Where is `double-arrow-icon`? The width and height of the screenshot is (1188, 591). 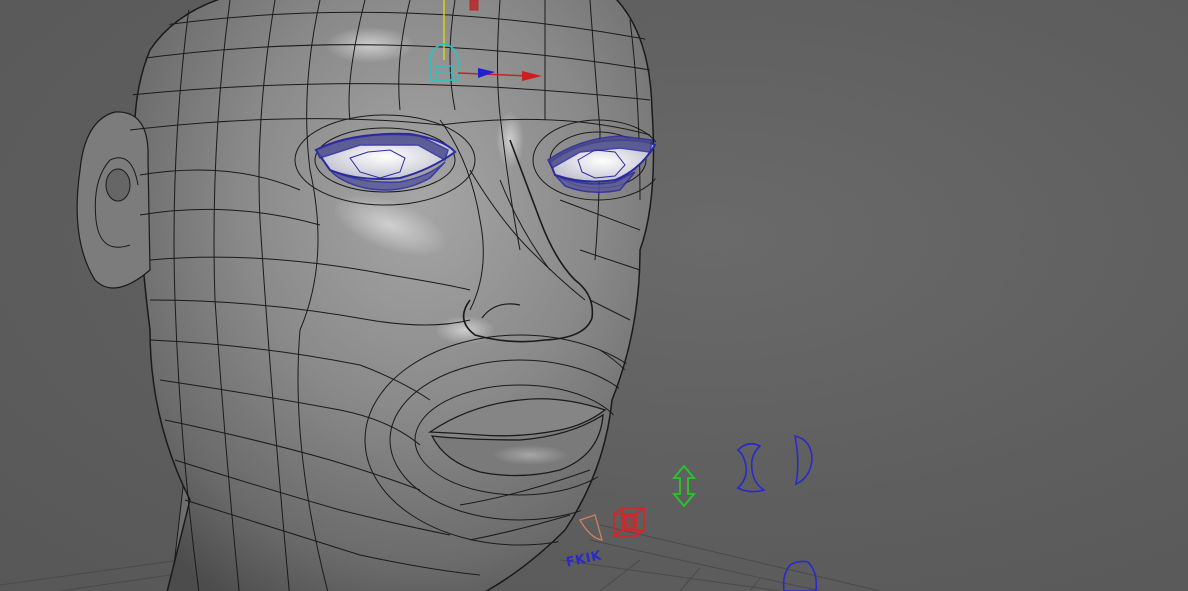 double-arrow-icon is located at coordinates (684, 486).